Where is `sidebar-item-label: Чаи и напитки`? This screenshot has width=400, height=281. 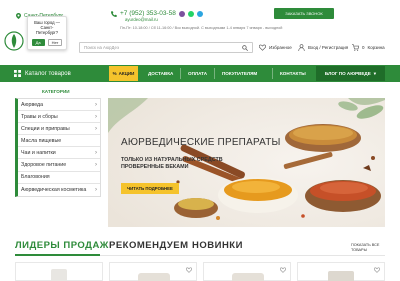 sidebar-item-label: Чаи и напитки is located at coordinates (38, 152).